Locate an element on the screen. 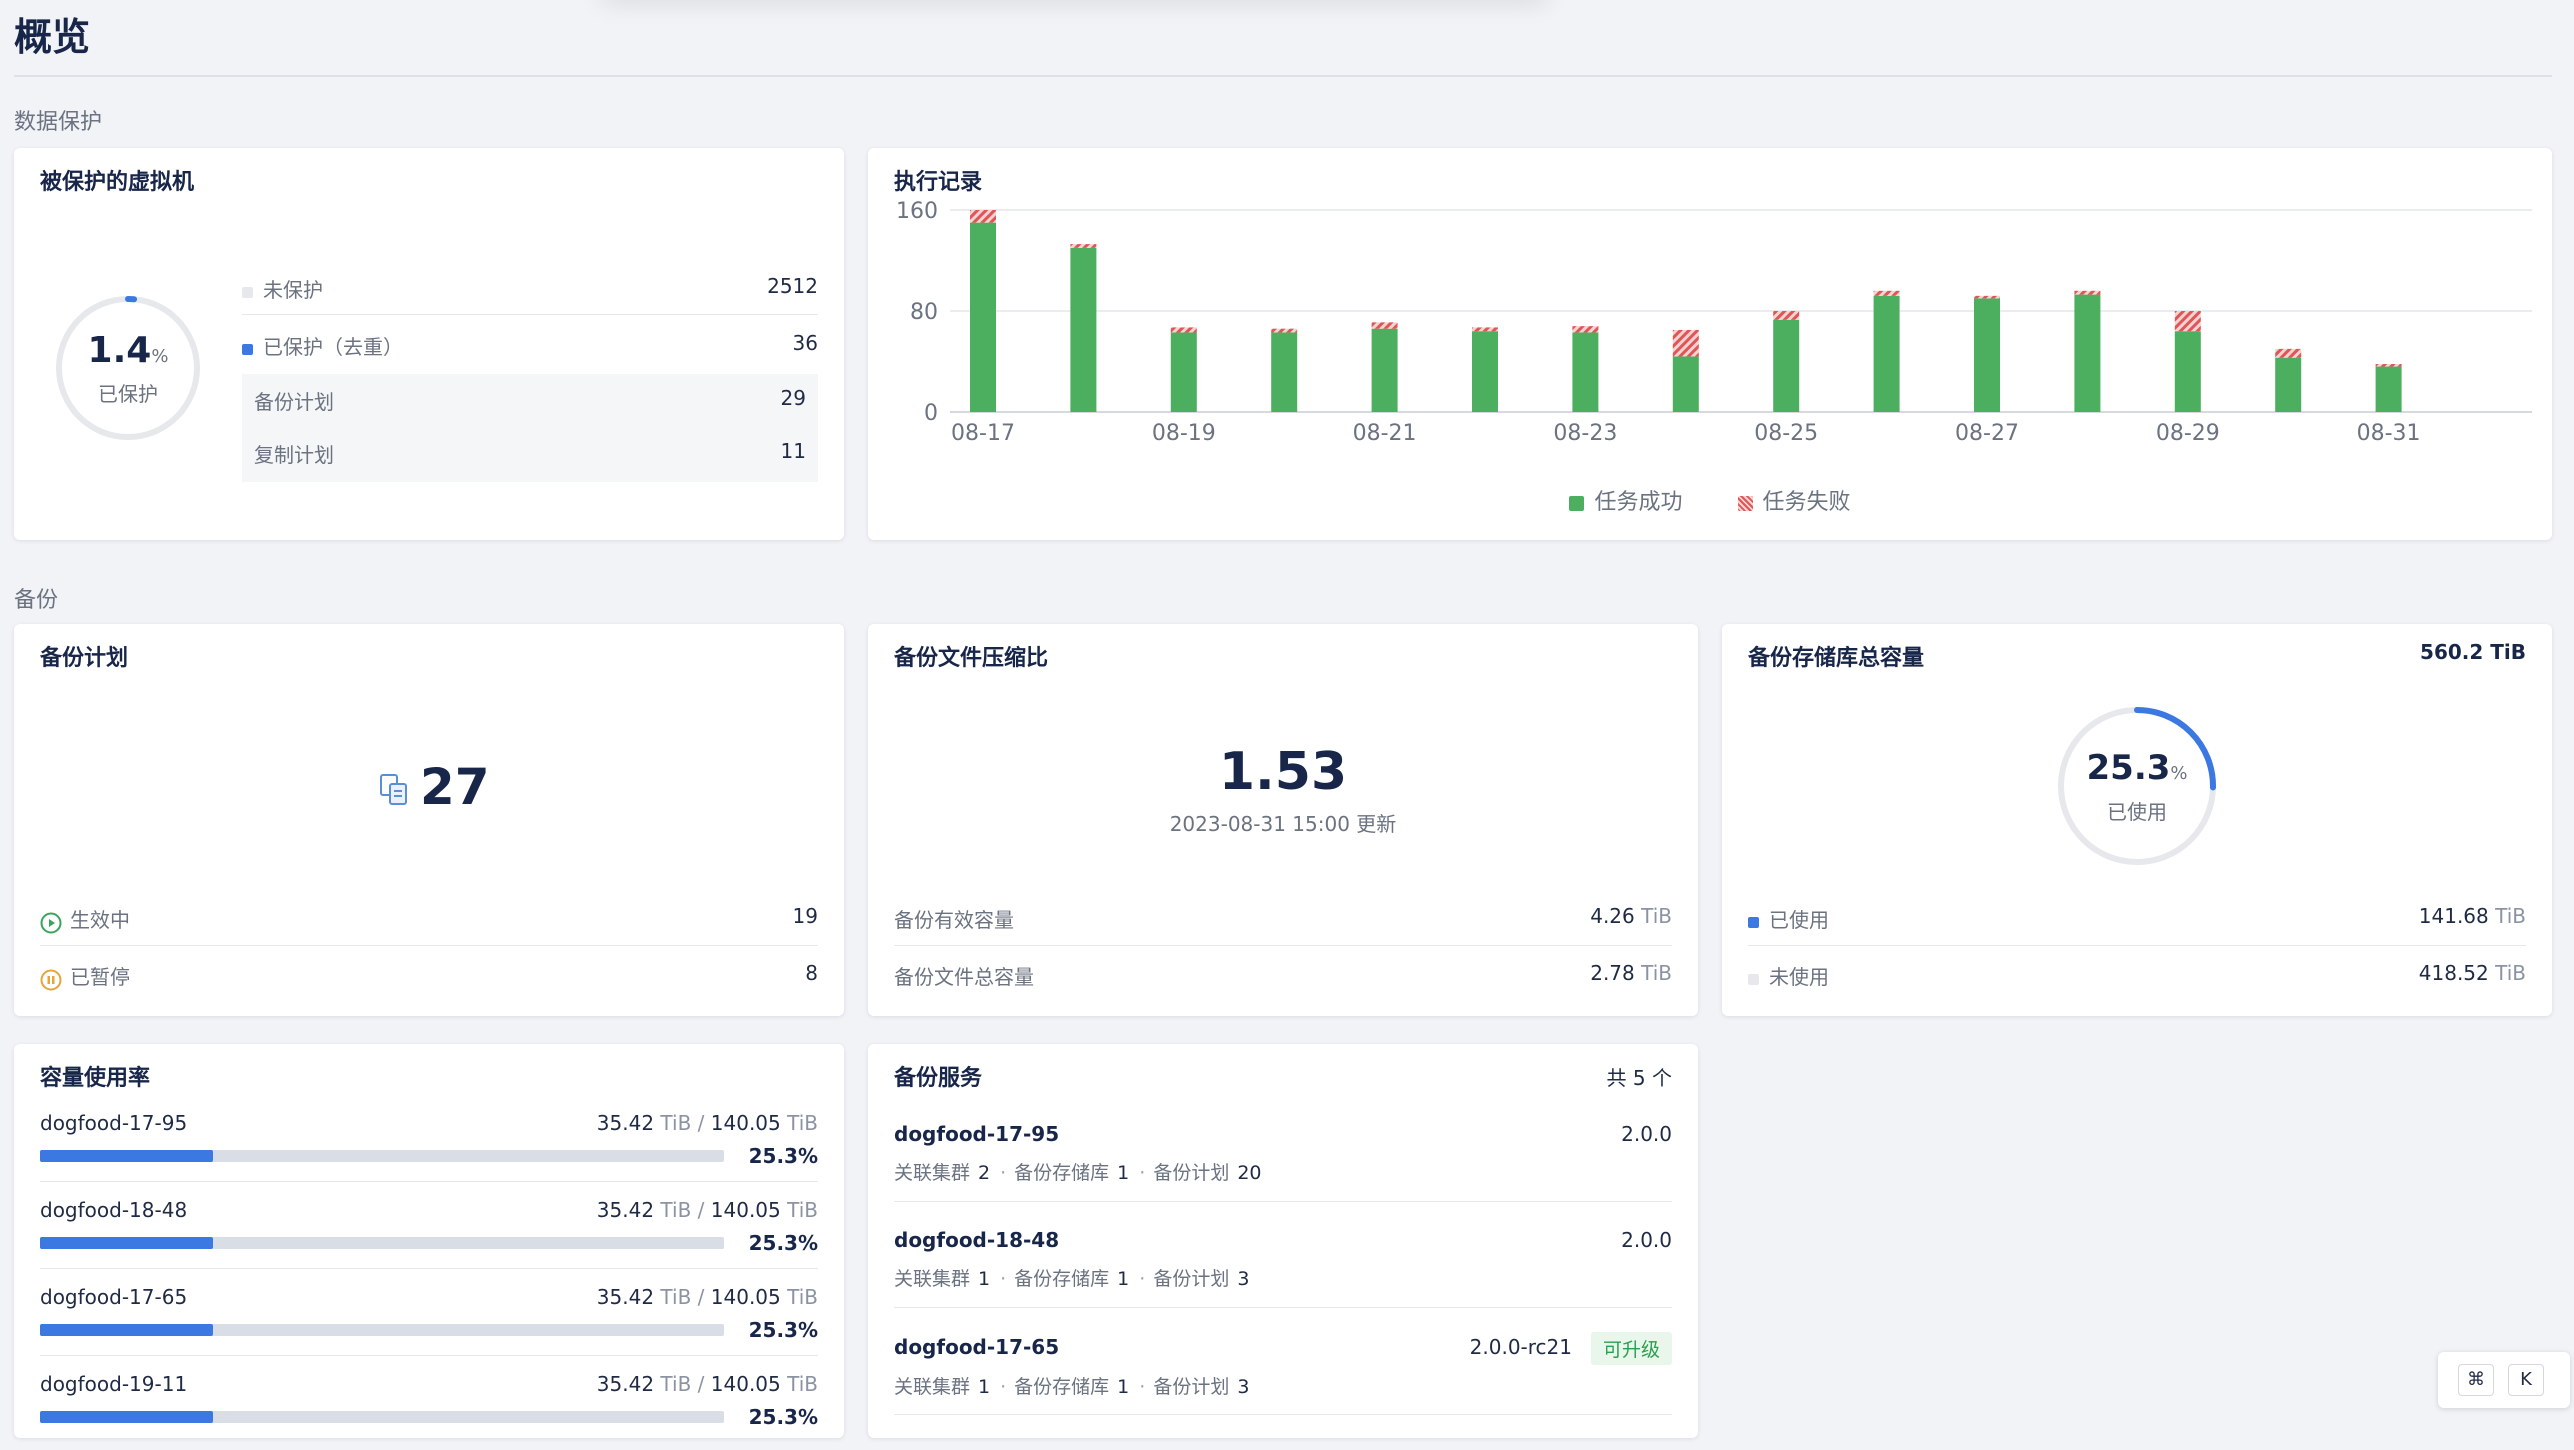 The width and height of the screenshot is (2574, 1450). service-meta: 关联集群 1 · 备份存储库 1 · 备份计划 3 is located at coordinates (1076, 1385).